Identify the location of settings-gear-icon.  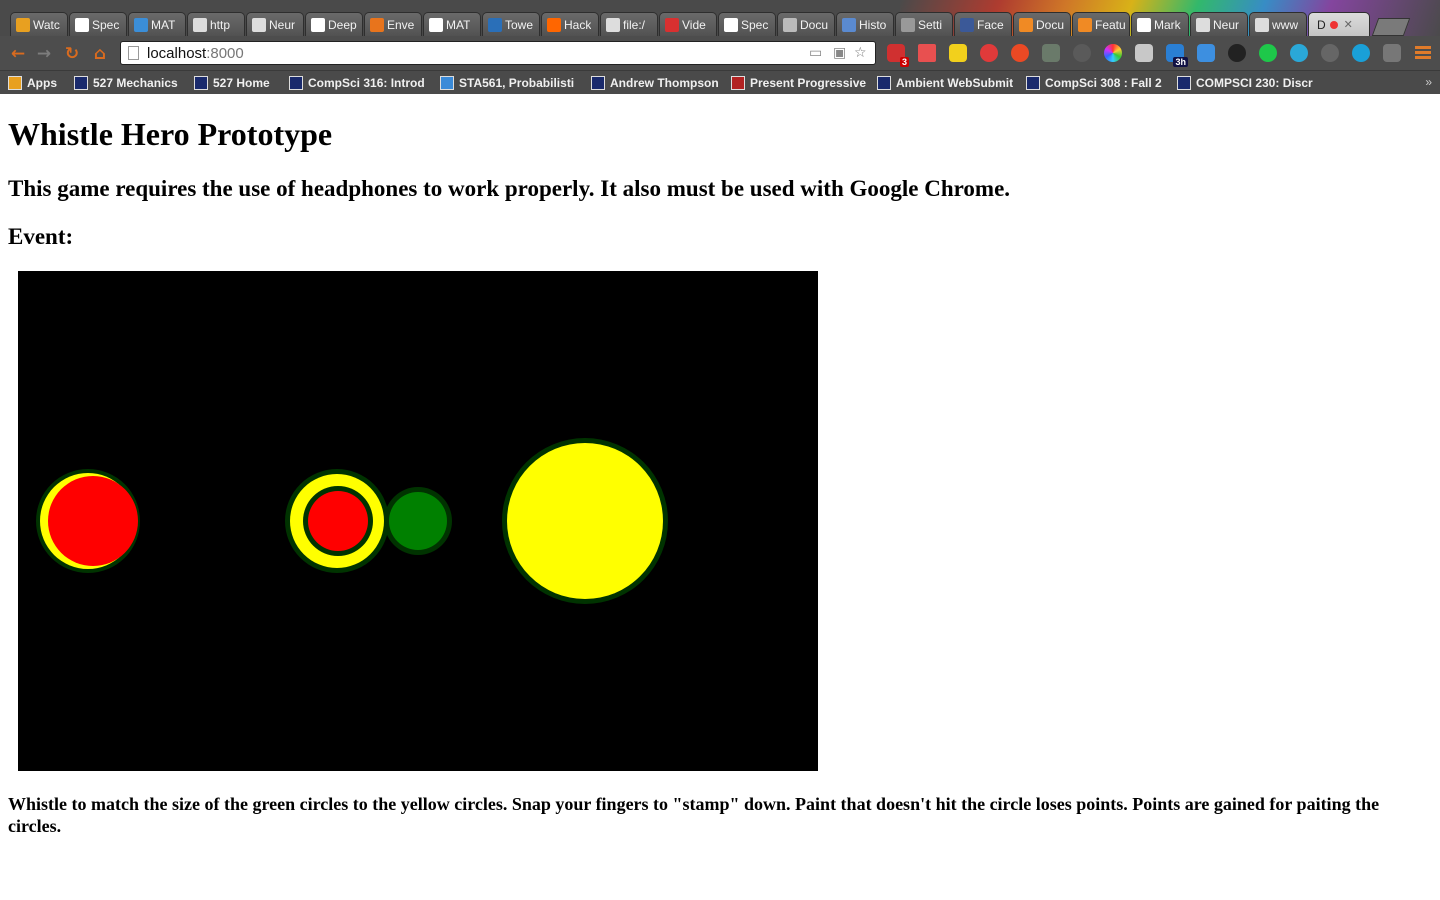
(1082, 53).